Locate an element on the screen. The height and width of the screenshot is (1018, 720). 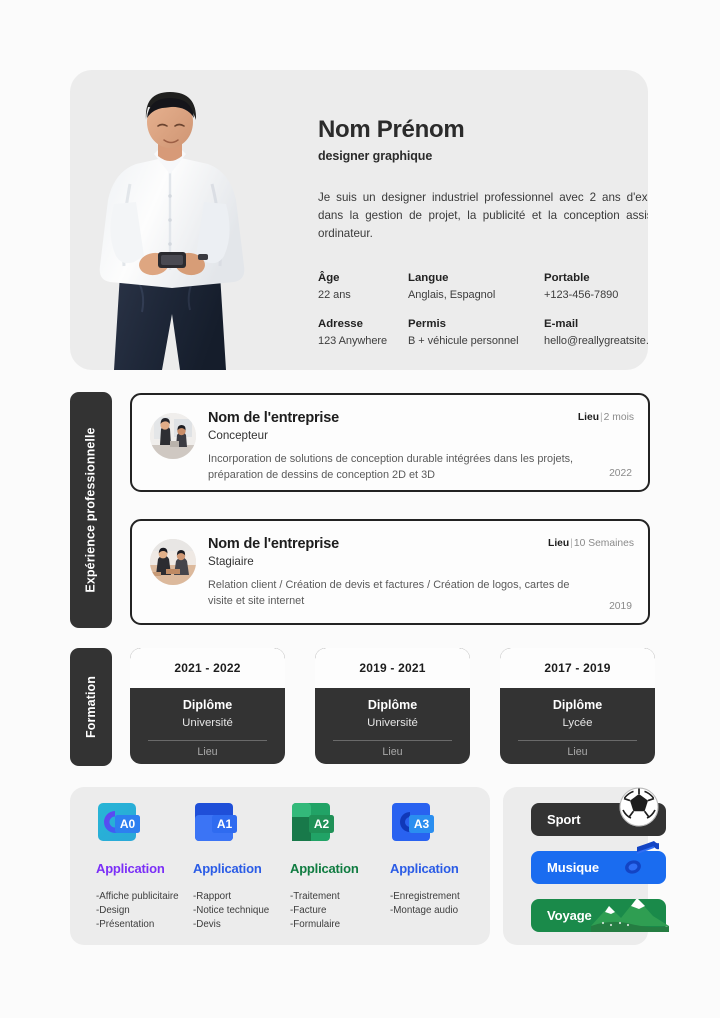
app-a1-icon: A1 is located at coordinates (216, 822).